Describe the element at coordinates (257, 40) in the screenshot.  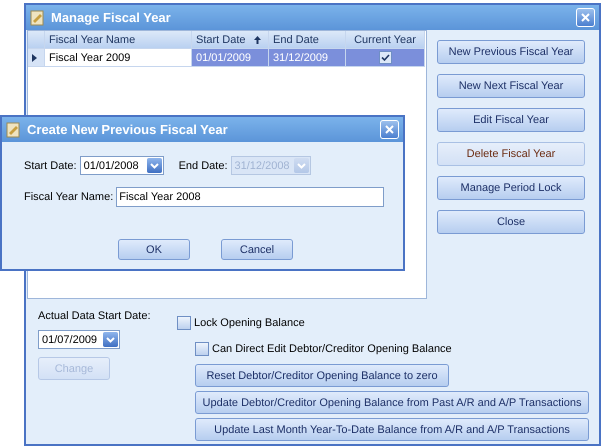
I see `sort-arrow-icon` at that location.